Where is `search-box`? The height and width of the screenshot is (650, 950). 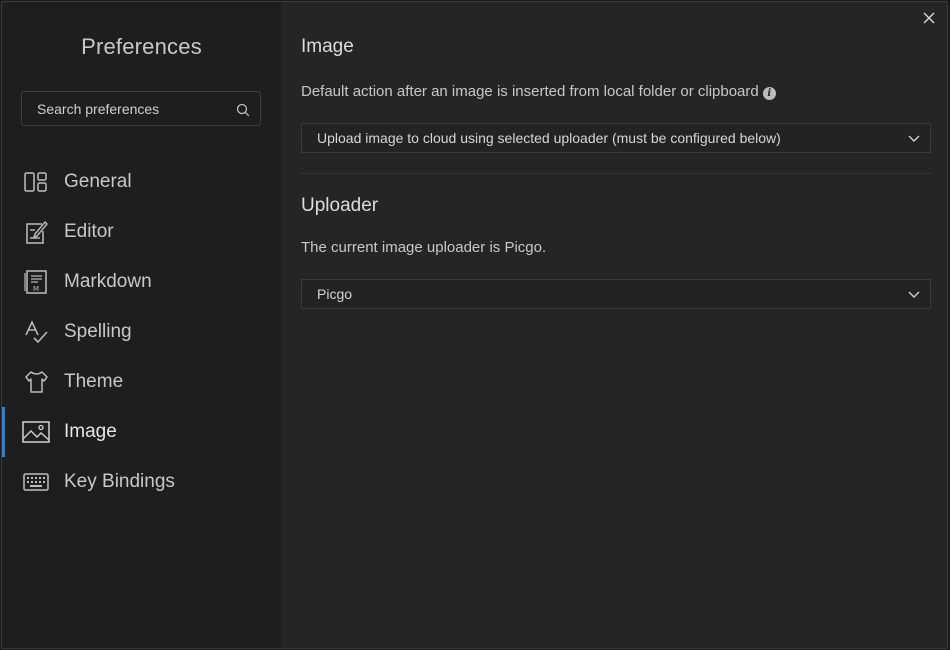
search-box is located at coordinates (141, 108).